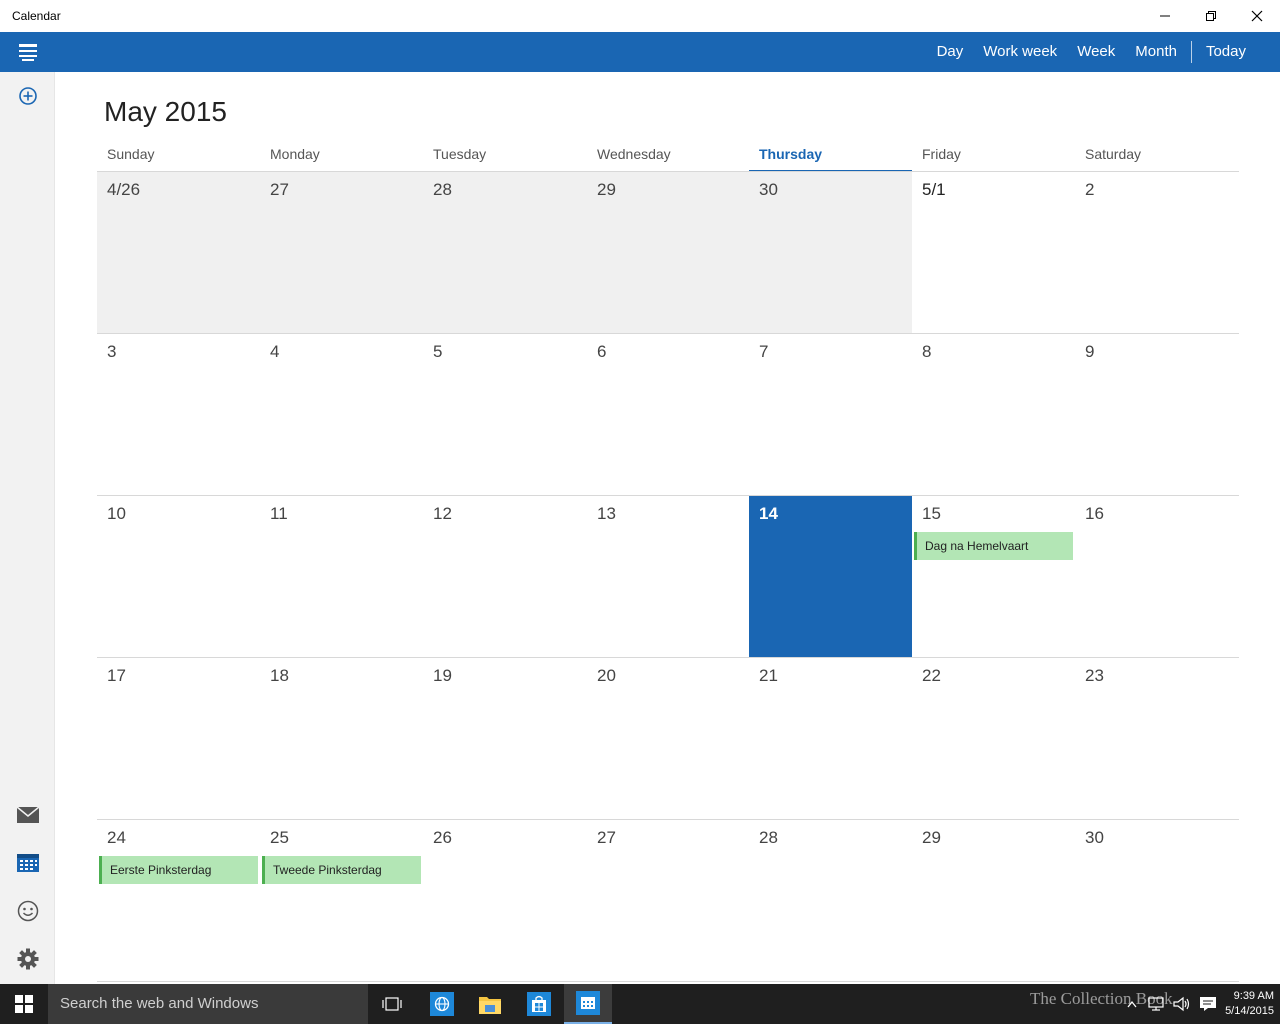 The width and height of the screenshot is (1280, 1024). Describe the element at coordinates (442, 189) in the screenshot. I see `day-number: 28` at that location.